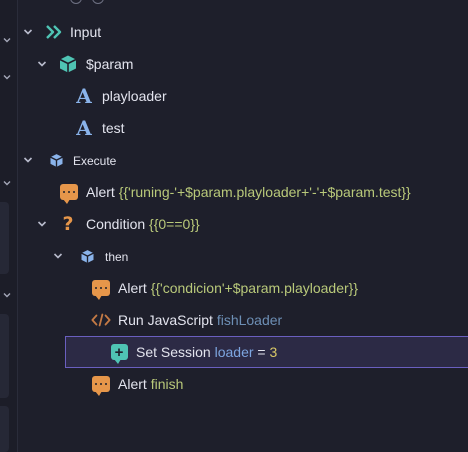 The width and height of the screenshot is (468, 452). What do you see at coordinates (101, 320) in the screenshot?
I see `code-icon` at bounding box center [101, 320].